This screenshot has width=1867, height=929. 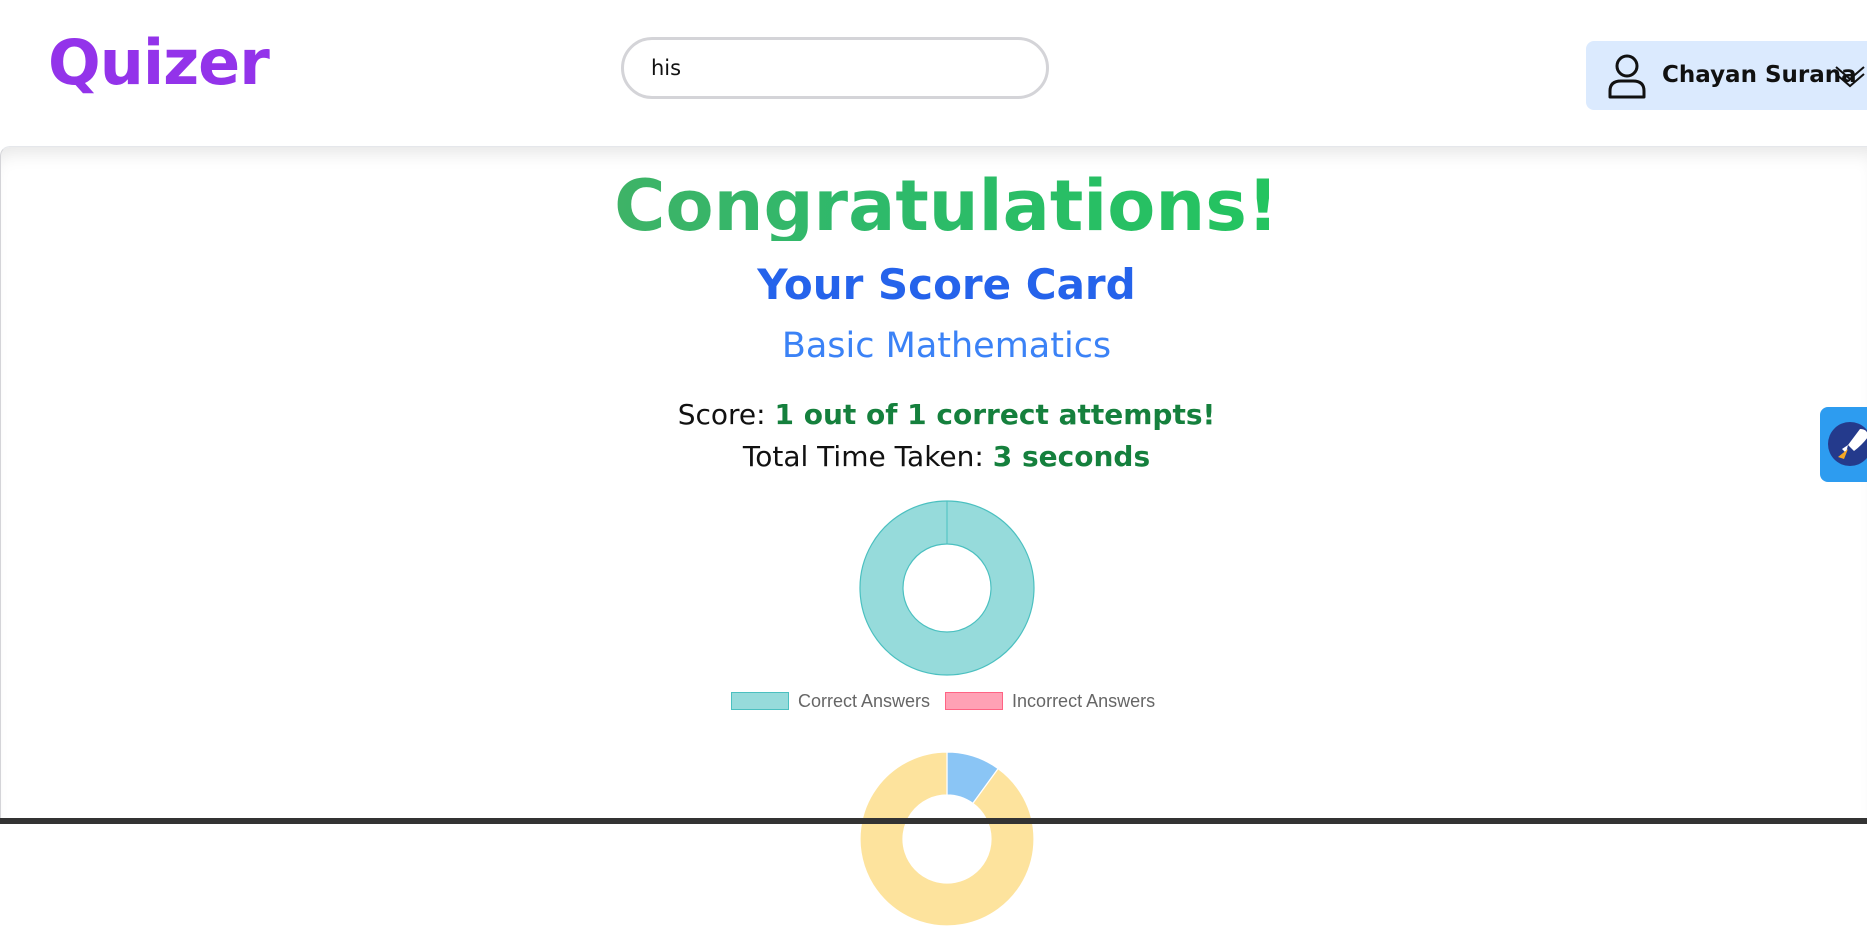 I want to click on user-menu: Chayan Surana, so click(x=1726, y=75).